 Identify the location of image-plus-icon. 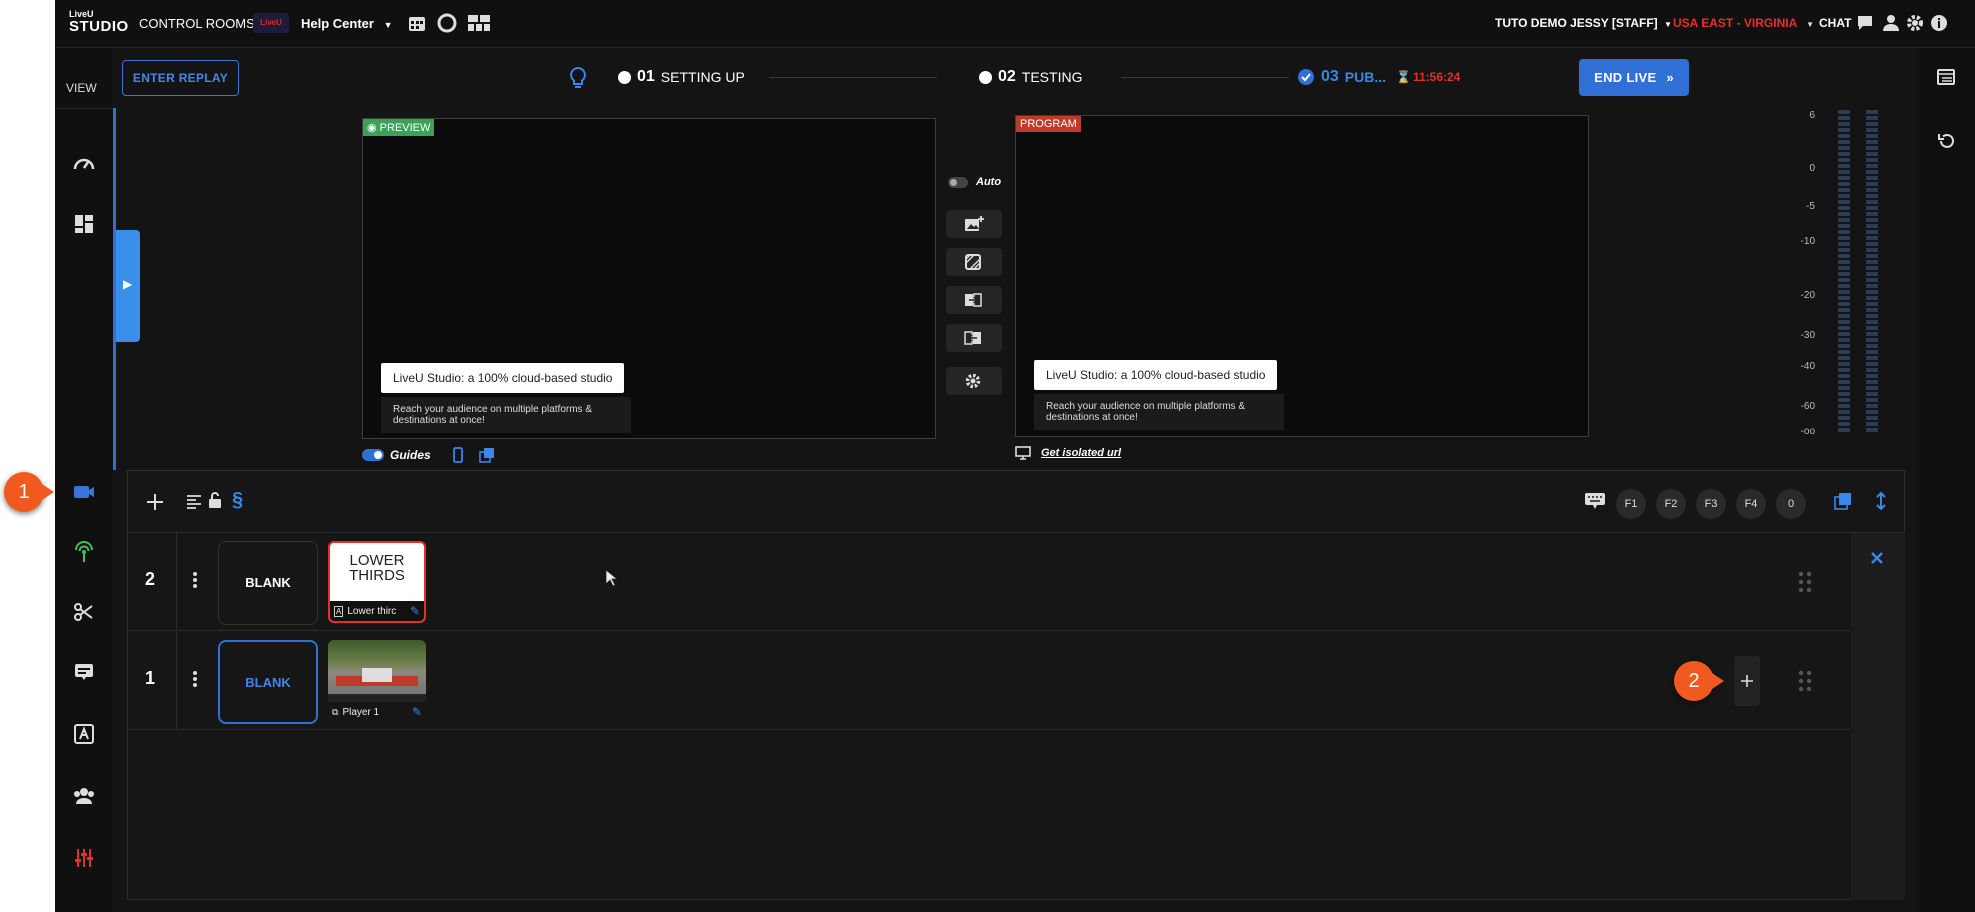
(974, 223).